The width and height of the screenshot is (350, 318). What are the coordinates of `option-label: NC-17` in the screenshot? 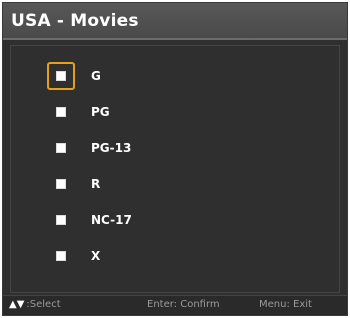 It's located at (111, 220).